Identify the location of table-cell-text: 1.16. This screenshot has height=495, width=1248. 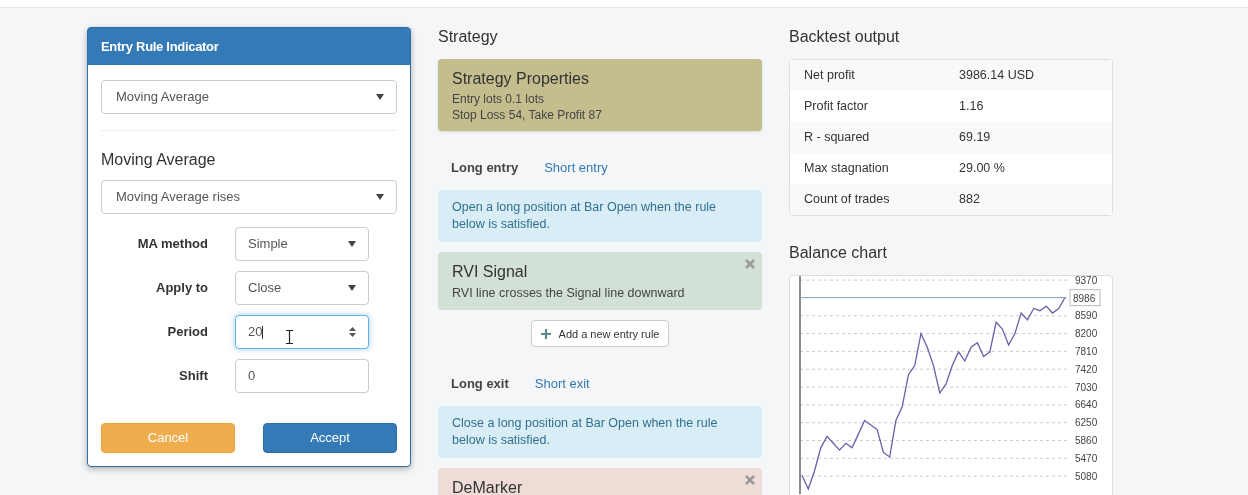
(971, 107).